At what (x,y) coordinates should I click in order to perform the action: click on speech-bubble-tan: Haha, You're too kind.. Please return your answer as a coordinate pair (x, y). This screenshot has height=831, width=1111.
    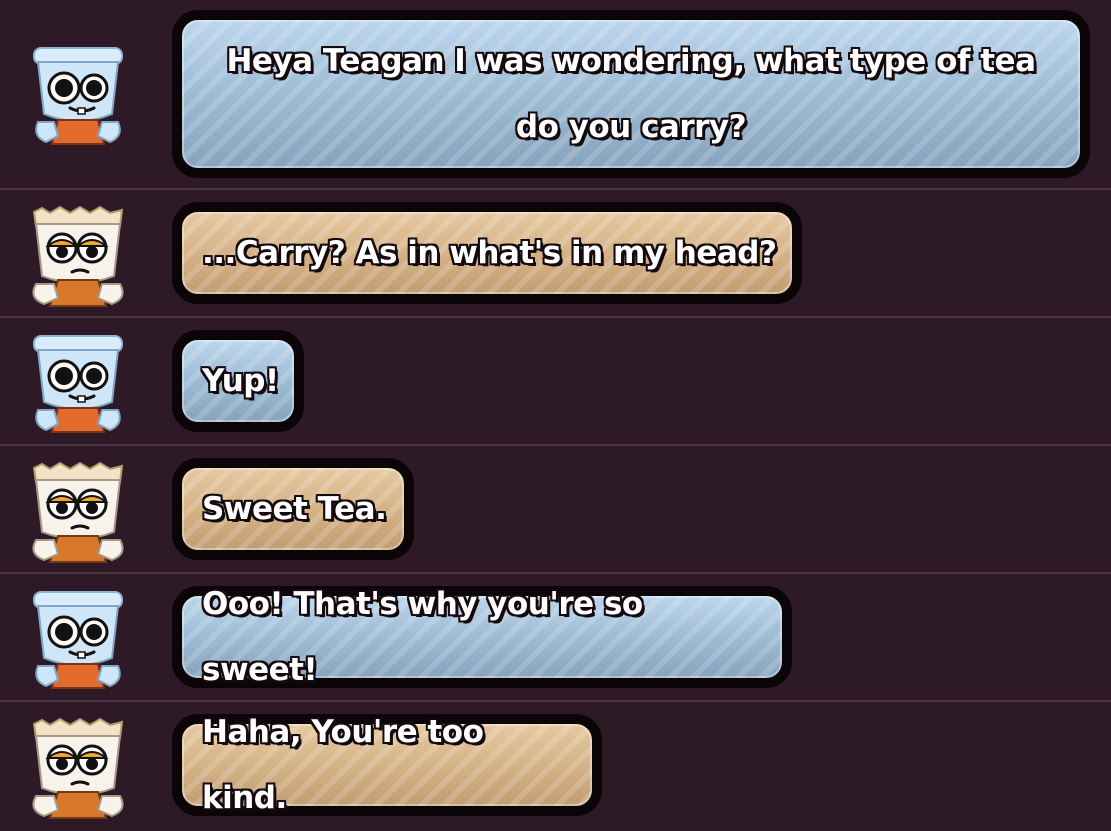
    Looking at the image, I should click on (387, 765).